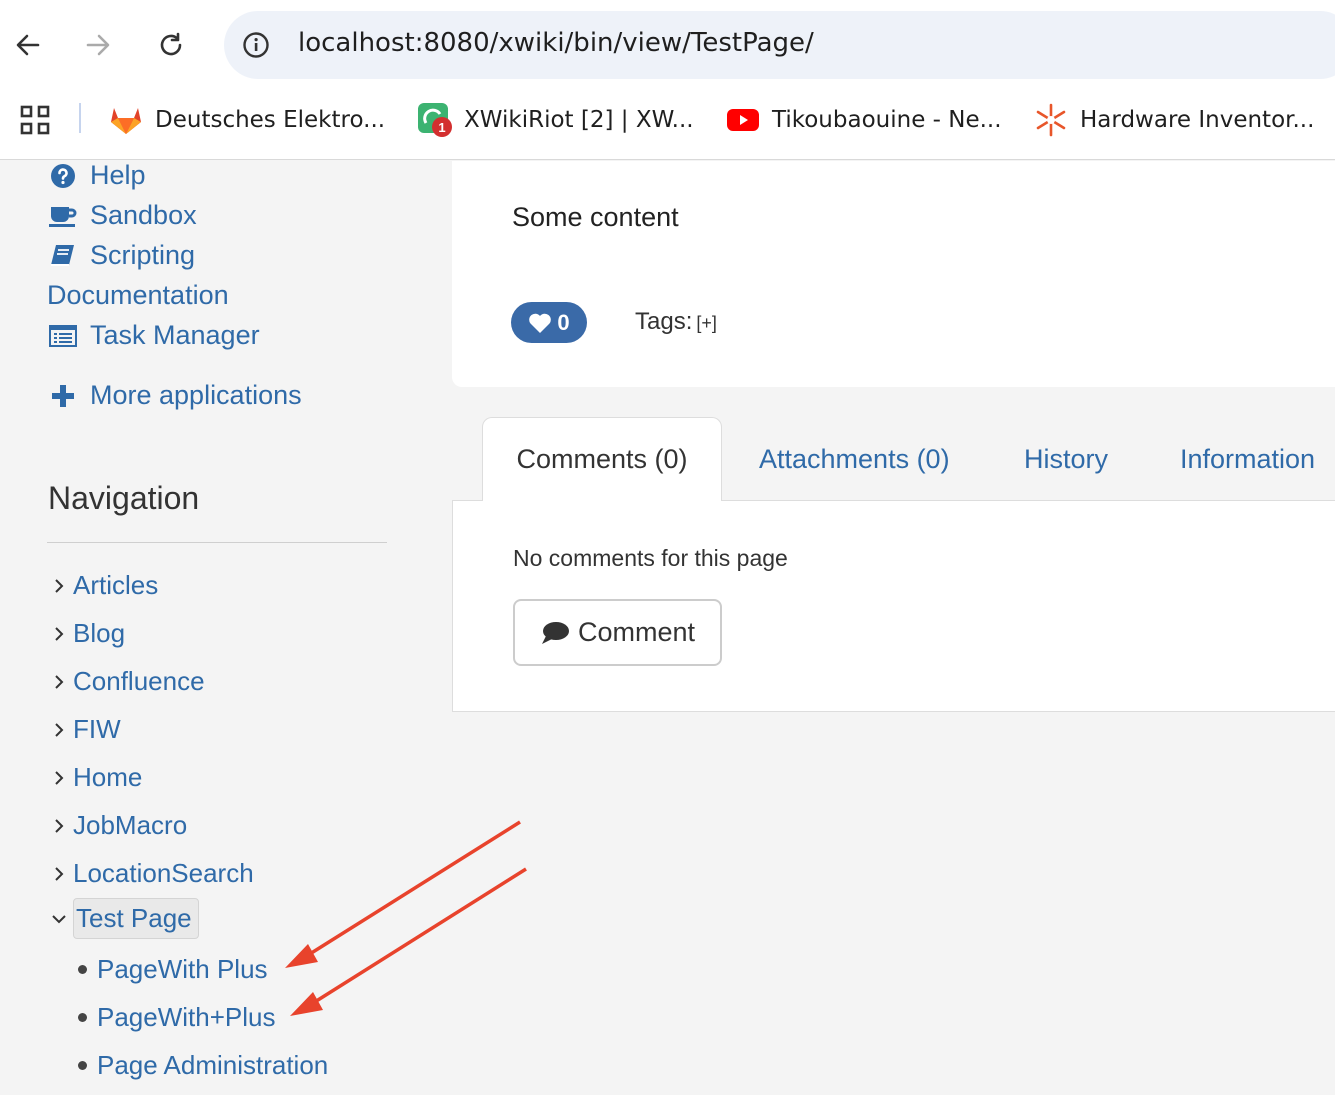  Describe the element at coordinates (743, 120) in the screenshot. I see `youtube-icon` at that location.